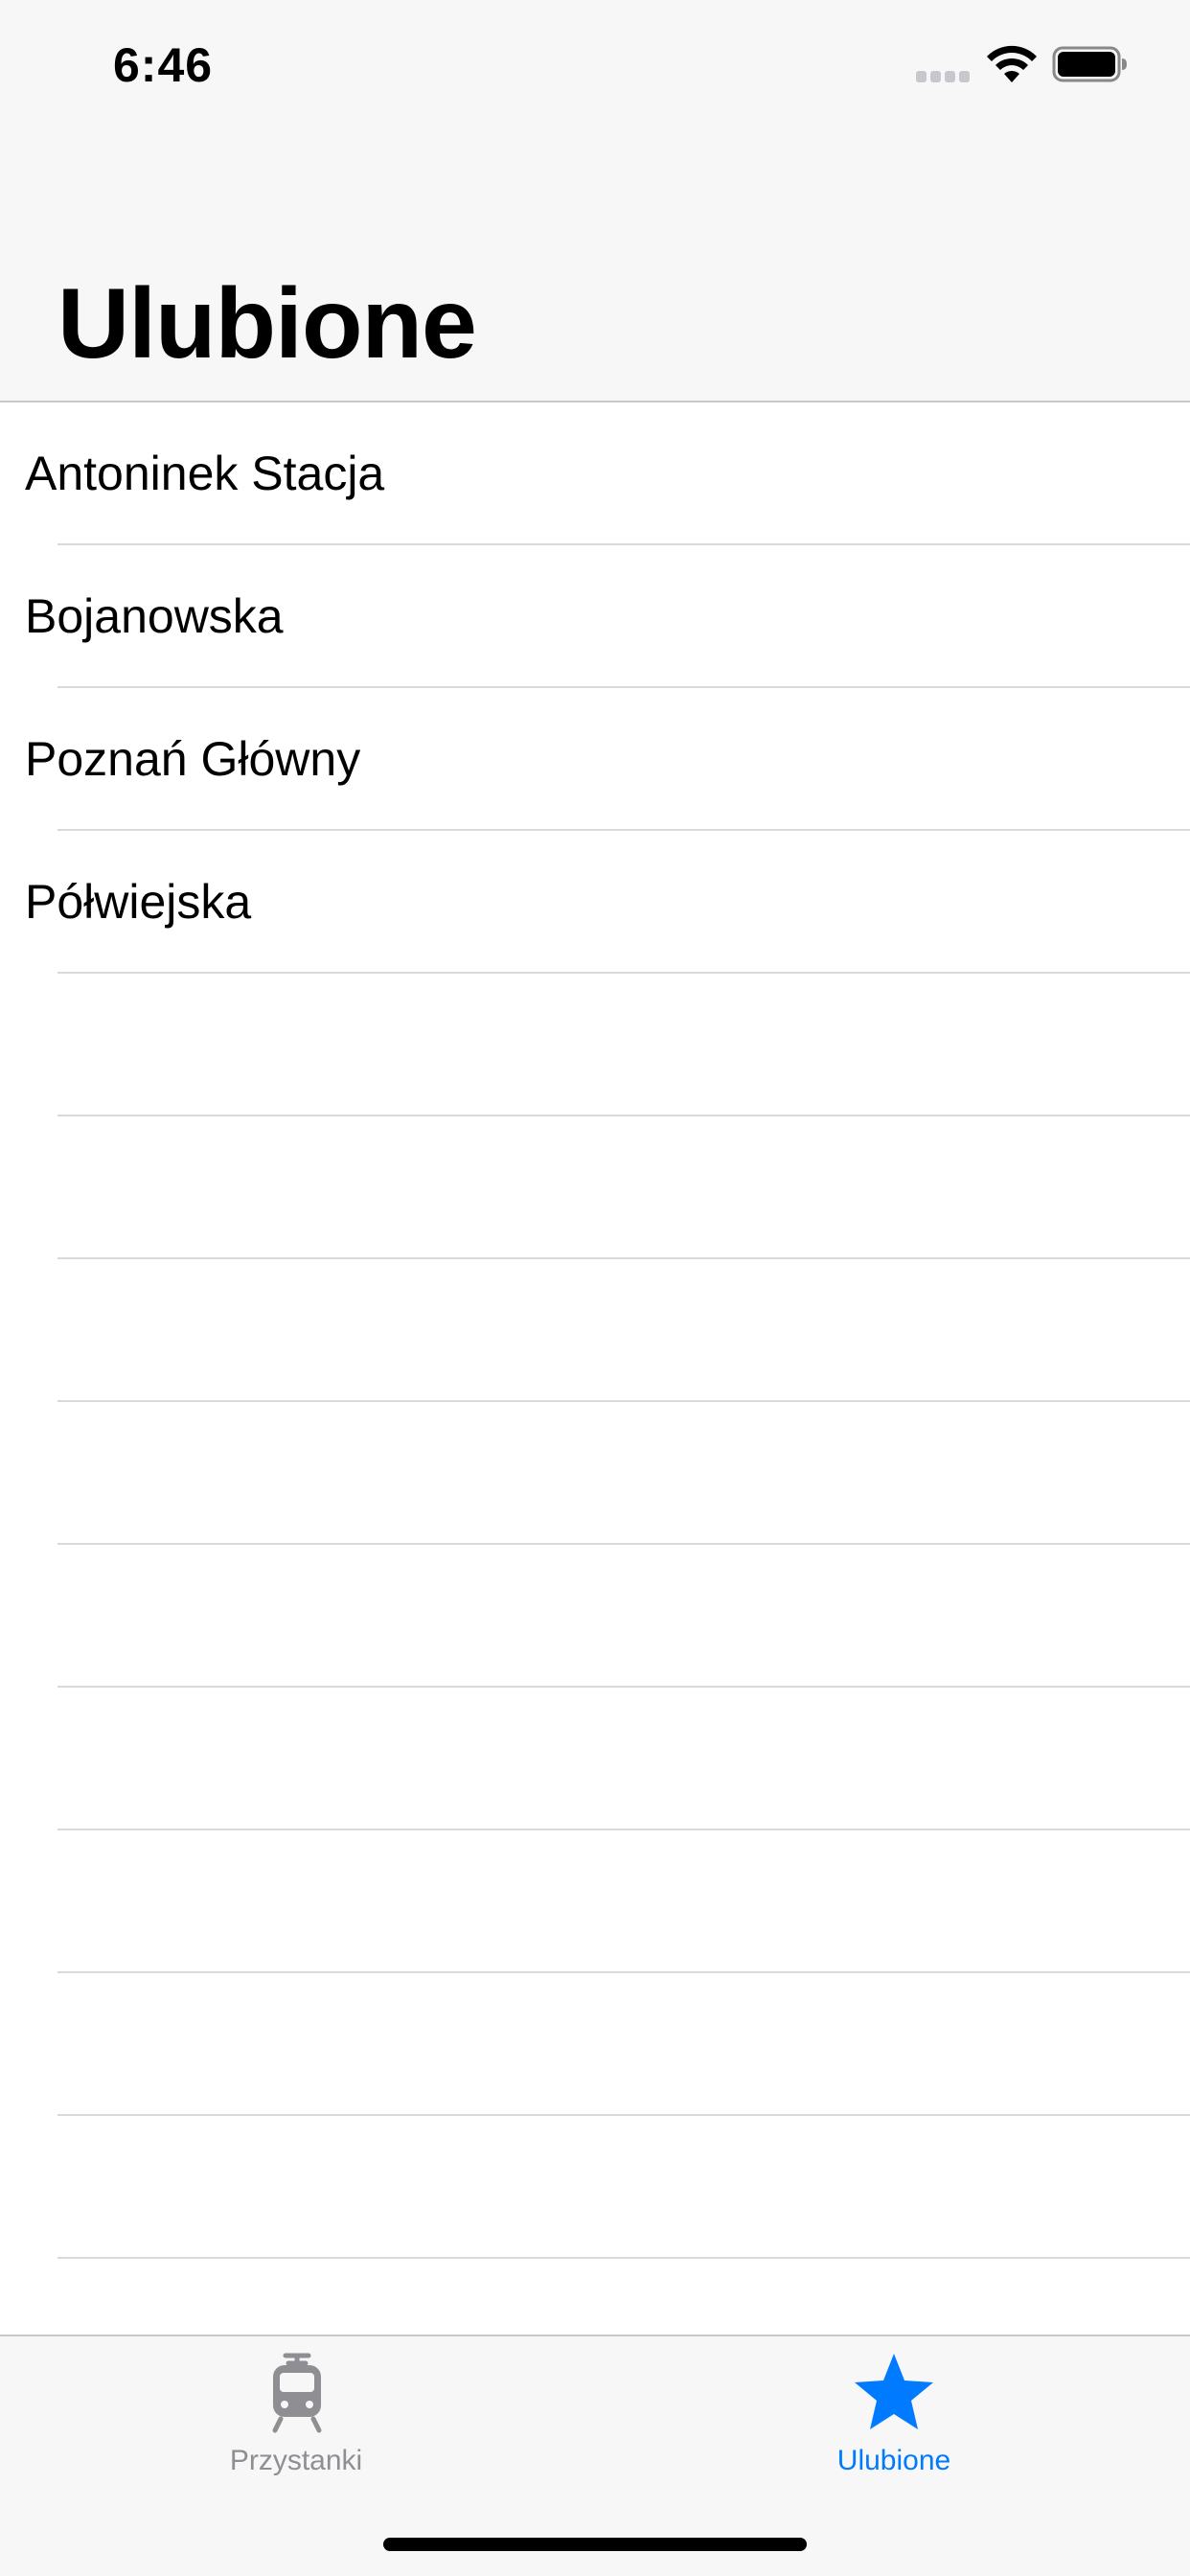 This screenshot has width=1190, height=2576. What do you see at coordinates (944, 77) in the screenshot?
I see `cellular-signal-icon` at bounding box center [944, 77].